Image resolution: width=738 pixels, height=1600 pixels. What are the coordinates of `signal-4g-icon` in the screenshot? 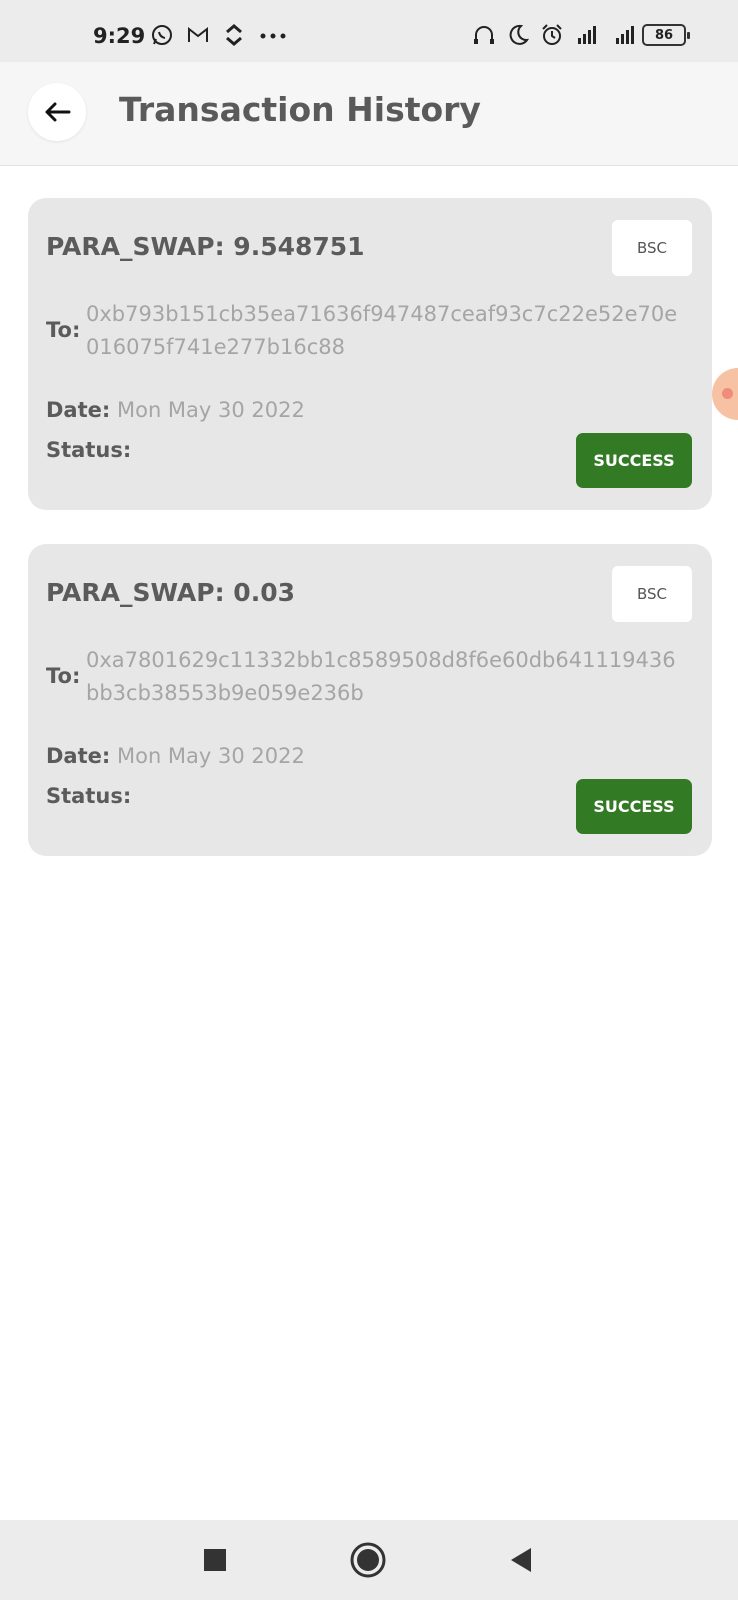 It's located at (621, 35).